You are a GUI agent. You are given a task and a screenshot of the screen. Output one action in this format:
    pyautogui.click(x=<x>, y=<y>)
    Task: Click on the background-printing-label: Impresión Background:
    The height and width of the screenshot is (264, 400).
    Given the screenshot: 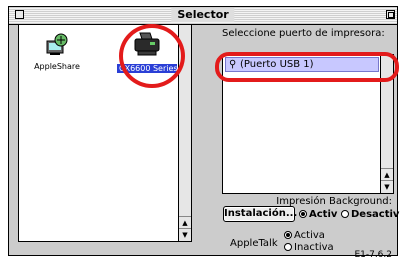 What is the action you would take?
    pyautogui.click(x=334, y=201)
    